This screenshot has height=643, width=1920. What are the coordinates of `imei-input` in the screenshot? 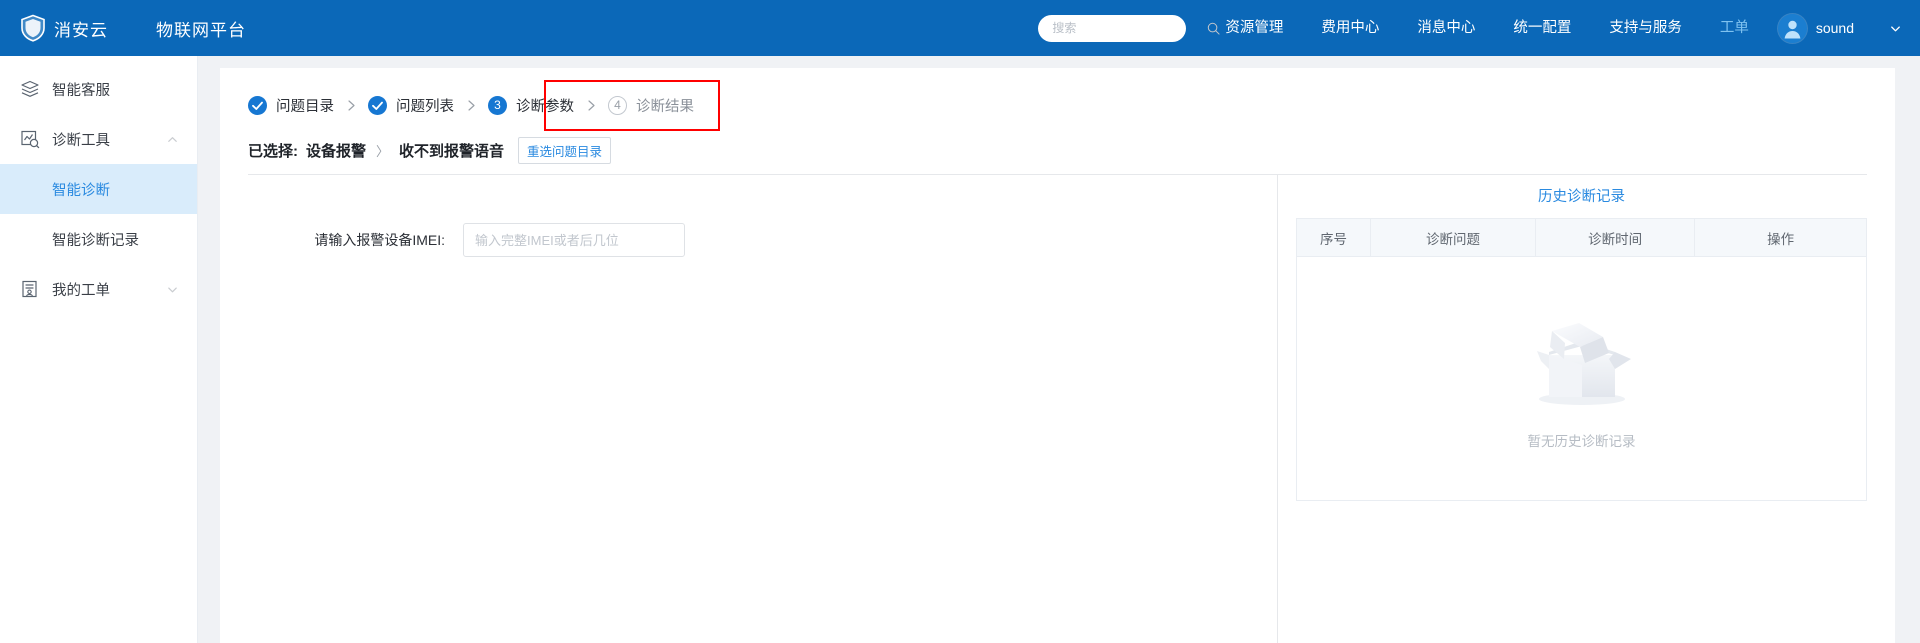 It's located at (574, 240).